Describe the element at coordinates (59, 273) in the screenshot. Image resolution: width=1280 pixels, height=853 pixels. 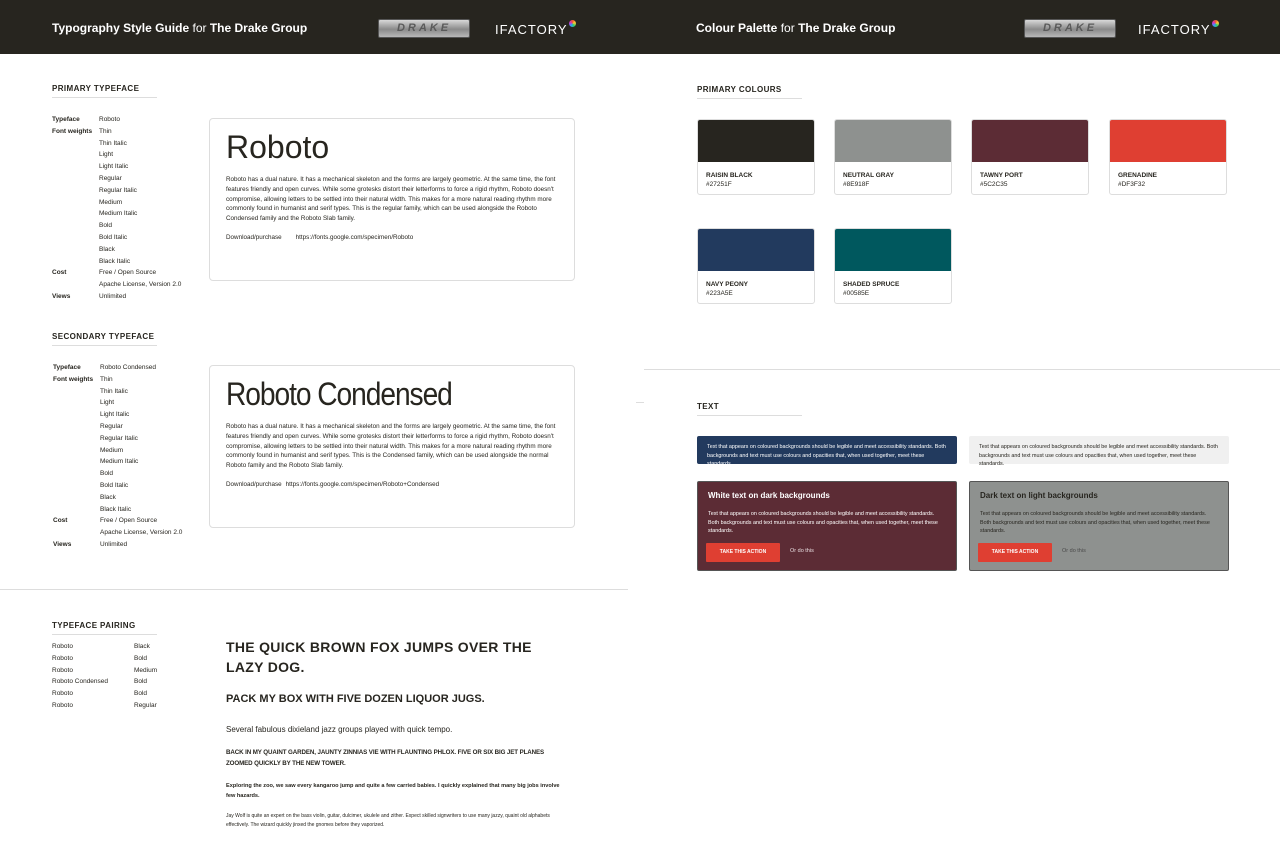
I see `spec-label: Cost` at that location.